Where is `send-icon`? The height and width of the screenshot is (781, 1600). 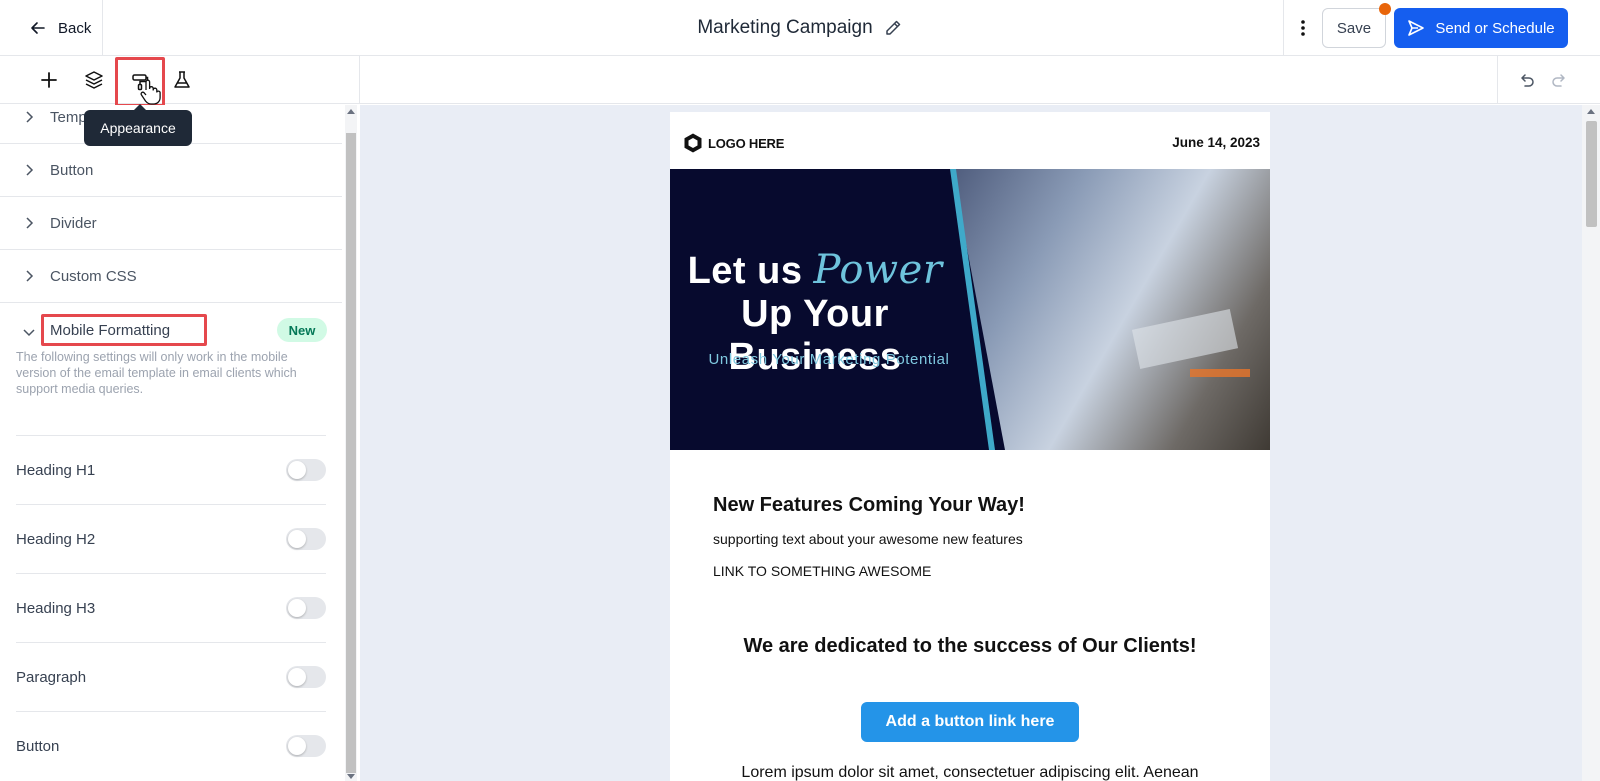 send-icon is located at coordinates (1416, 28).